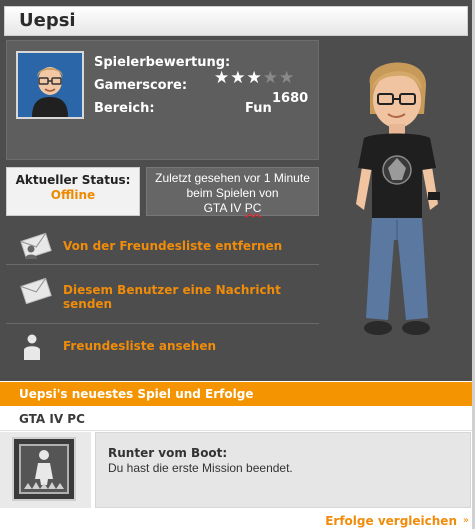 The height and width of the screenshot is (529, 475). What do you see at coordinates (162, 62) in the screenshot?
I see `rating-label: Spielerbewertung:` at bounding box center [162, 62].